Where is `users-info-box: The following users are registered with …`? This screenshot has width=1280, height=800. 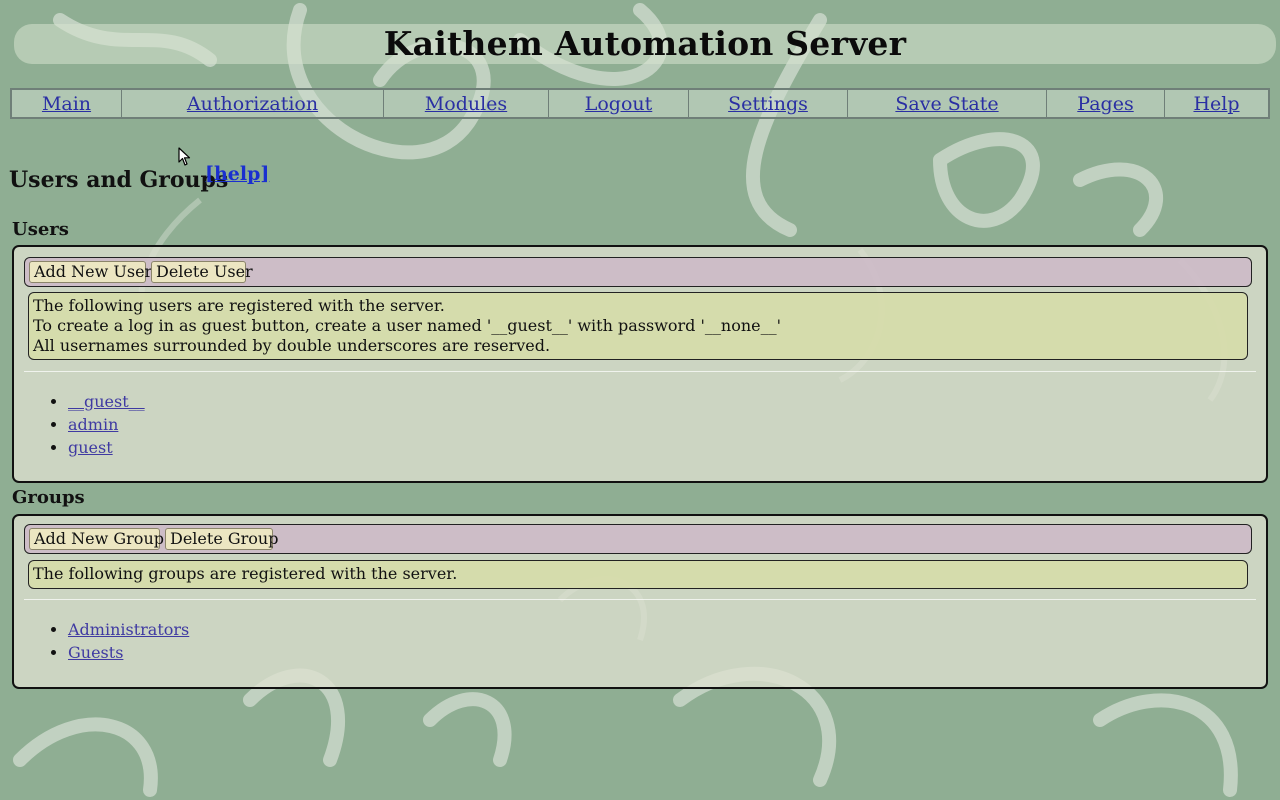
users-info-box: The following users are registered with … is located at coordinates (638, 326).